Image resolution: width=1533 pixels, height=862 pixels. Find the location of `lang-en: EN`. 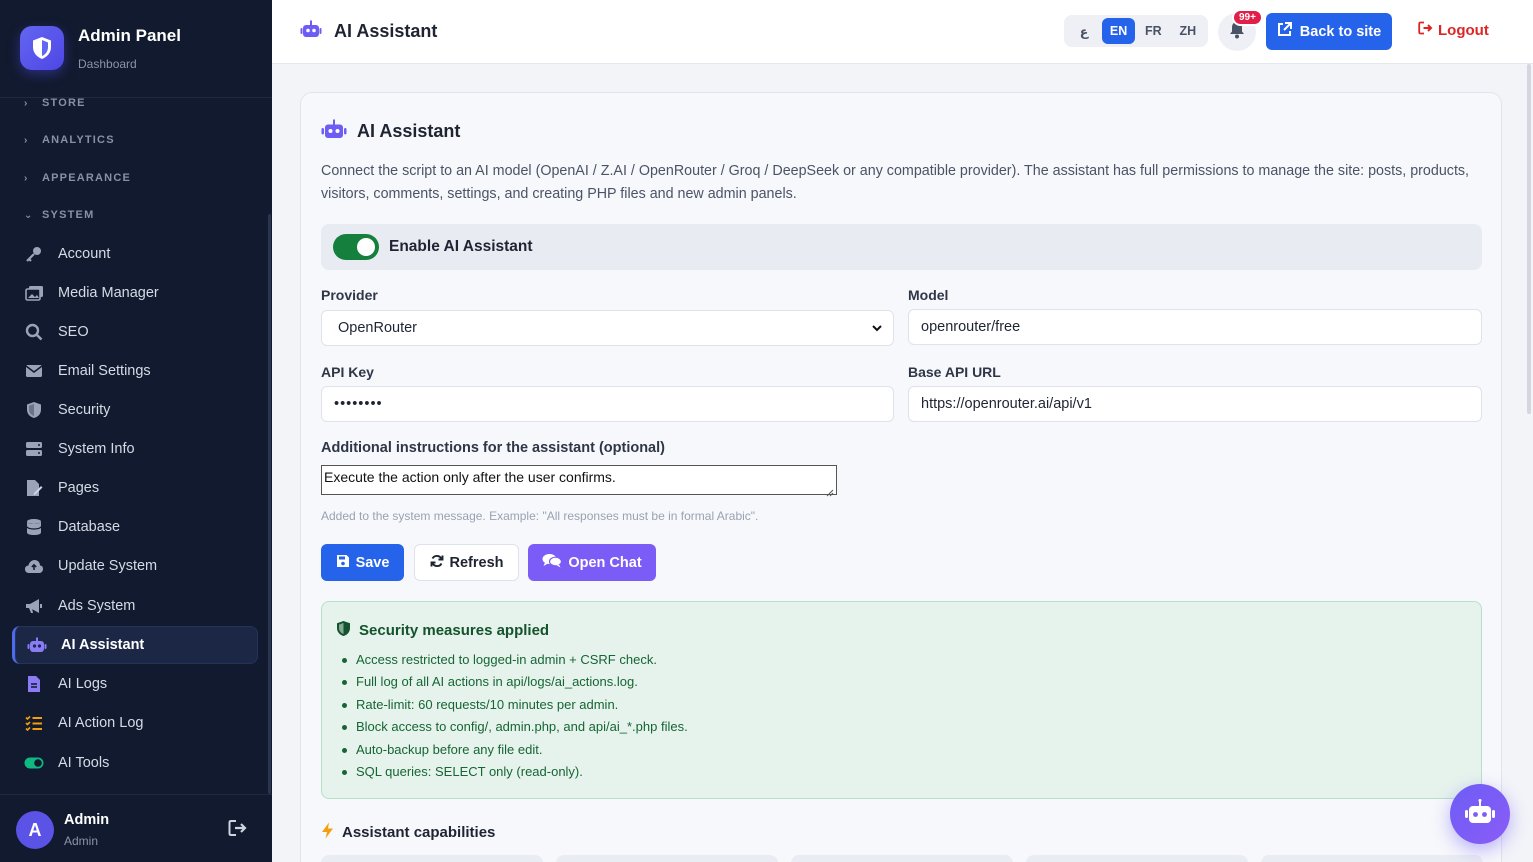

lang-en: EN is located at coordinates (1119, 31).